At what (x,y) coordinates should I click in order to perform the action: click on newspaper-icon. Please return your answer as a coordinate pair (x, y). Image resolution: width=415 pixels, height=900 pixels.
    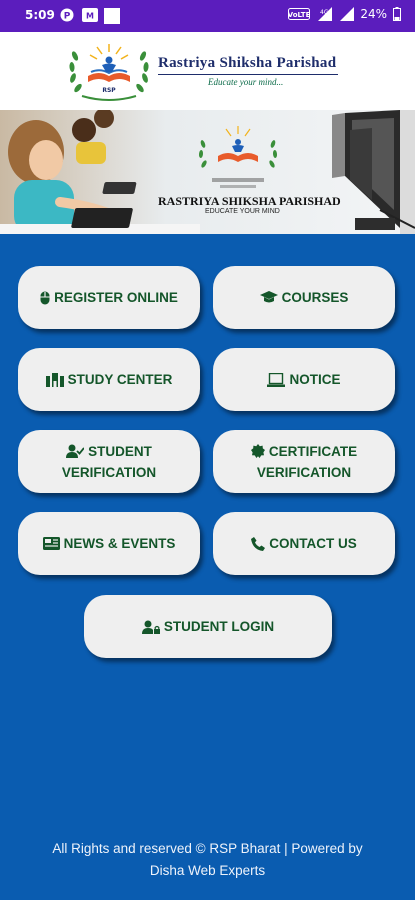
    Looking at the image, I should click on (51, 543).